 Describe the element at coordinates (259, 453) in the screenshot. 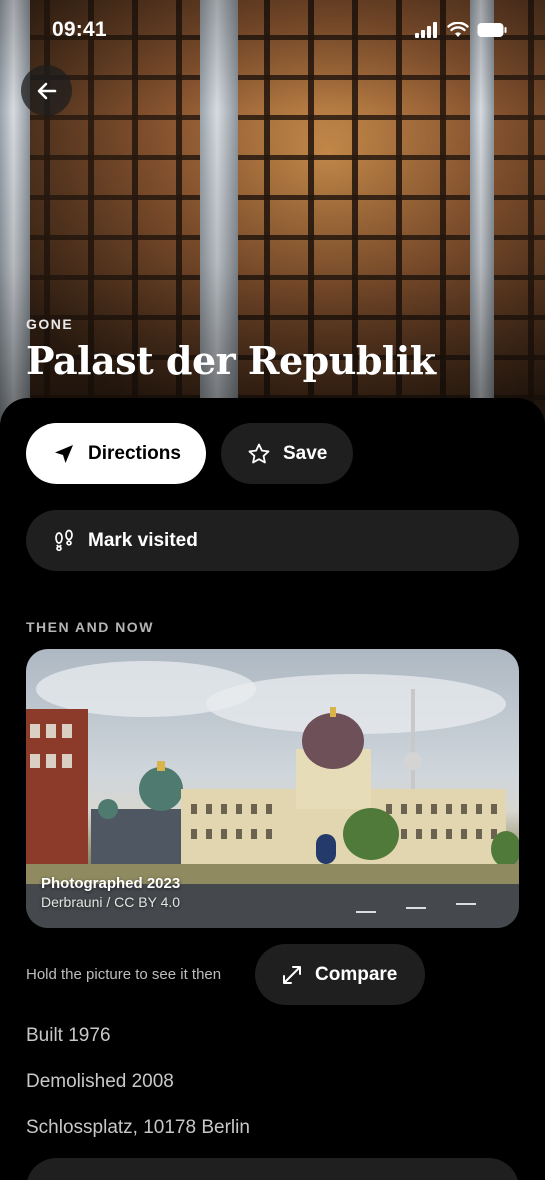

I see `star-icon` at that location.